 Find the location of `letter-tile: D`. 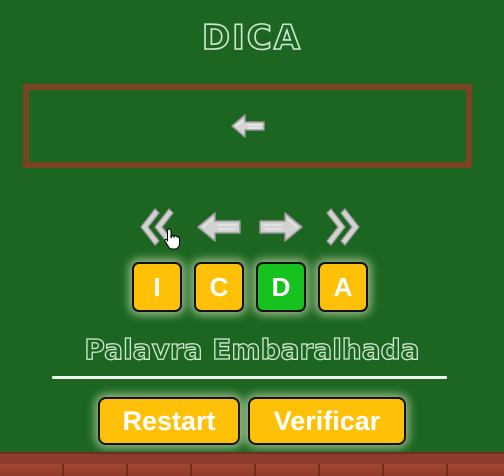

letter-tile: D is located at coordinates (281, 287).